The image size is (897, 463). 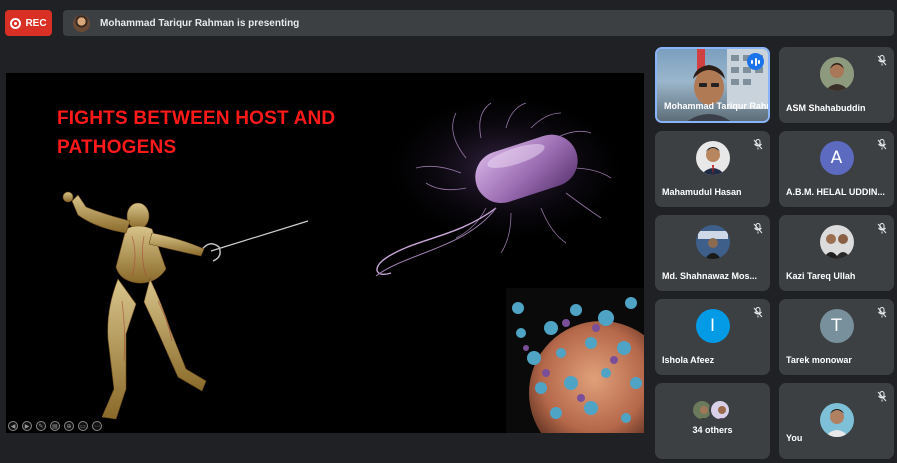 What do you see at coordinates (196, 133) in the screenshot?
I see `slide-title: FIGHTS BETWEEN HOST AND PATHOGENS` at bounding box center [196, 133].